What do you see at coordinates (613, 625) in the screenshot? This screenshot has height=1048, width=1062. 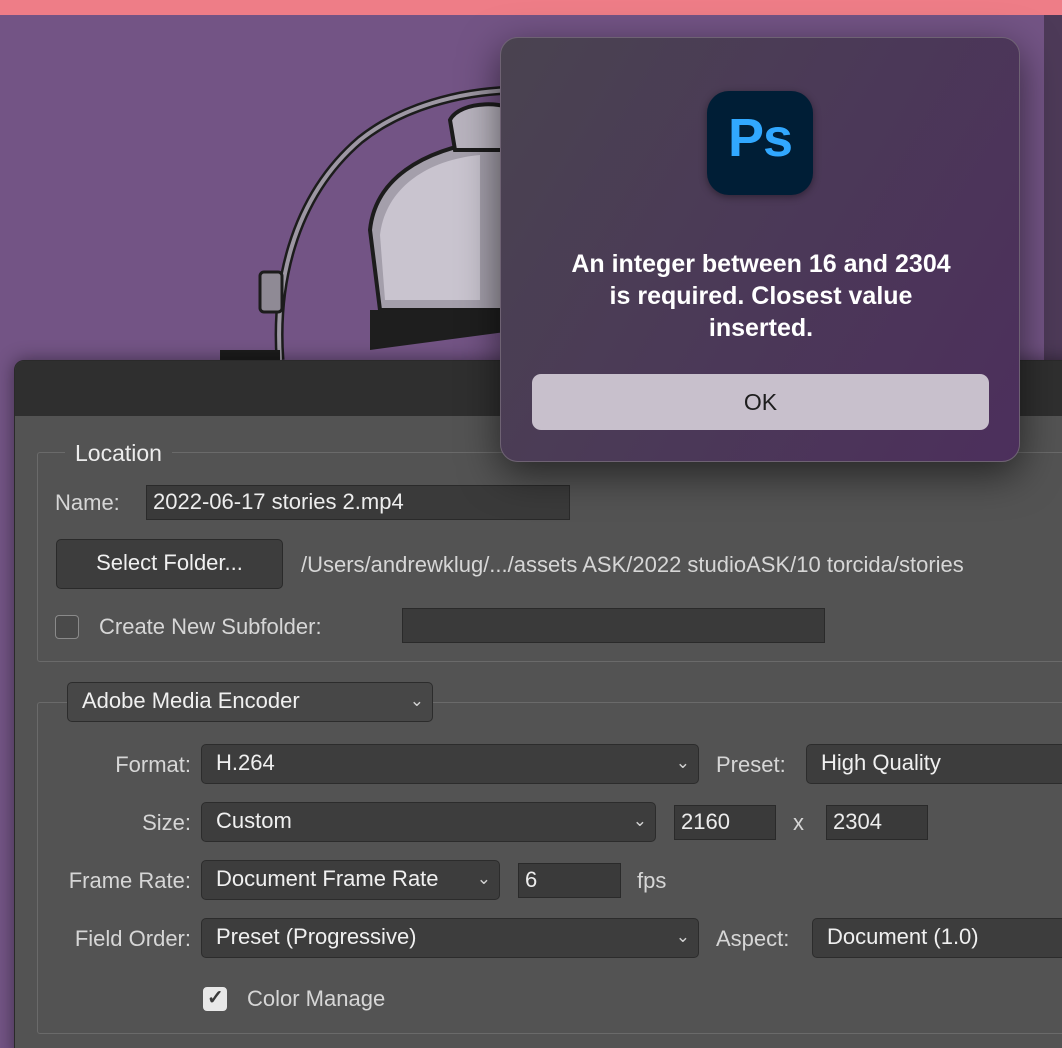 I see `subfolder-field` at bounding box center [613, 625].